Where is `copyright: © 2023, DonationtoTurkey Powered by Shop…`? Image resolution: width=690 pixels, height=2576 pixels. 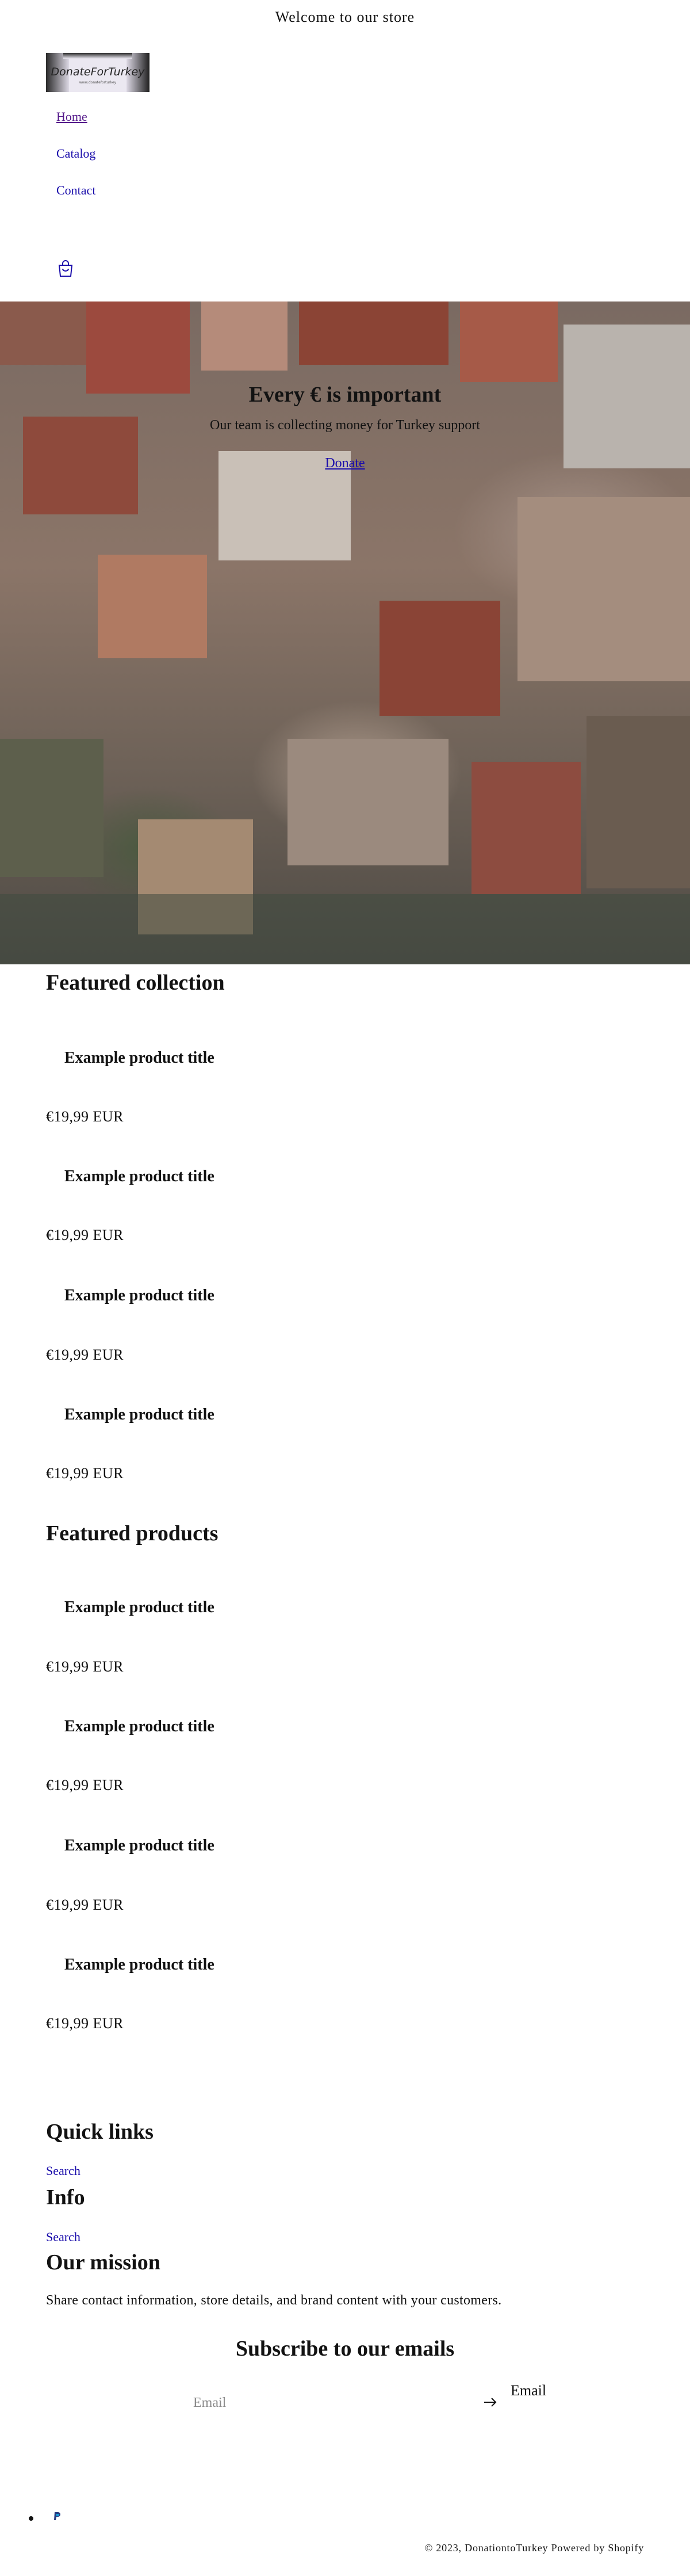
copyright: © 2023, DonationtoTurkey Powered by Shop… is located at coordinates (534, 2548).